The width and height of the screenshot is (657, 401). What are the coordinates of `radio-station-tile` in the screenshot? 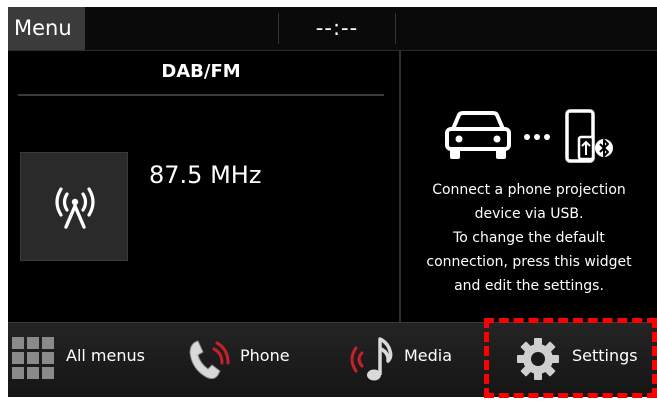 It's located at (74, 206).